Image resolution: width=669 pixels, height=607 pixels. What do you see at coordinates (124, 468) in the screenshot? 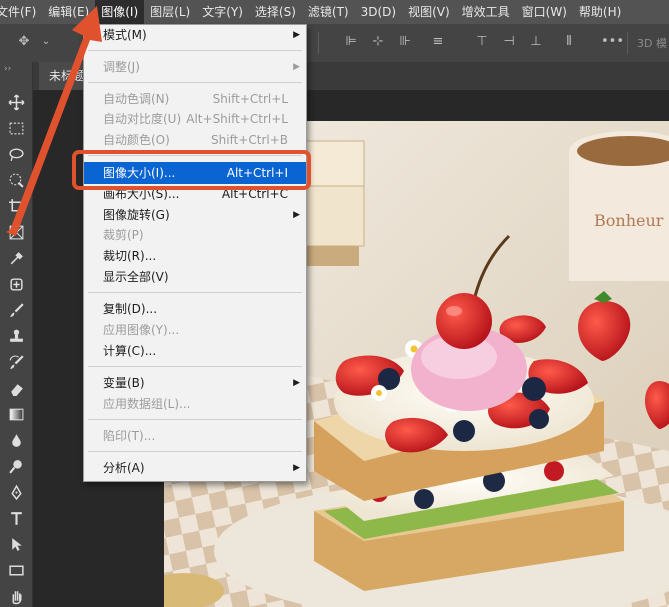
I see `menu-item-label: 分析(A)` at bounding box center [124, 468].